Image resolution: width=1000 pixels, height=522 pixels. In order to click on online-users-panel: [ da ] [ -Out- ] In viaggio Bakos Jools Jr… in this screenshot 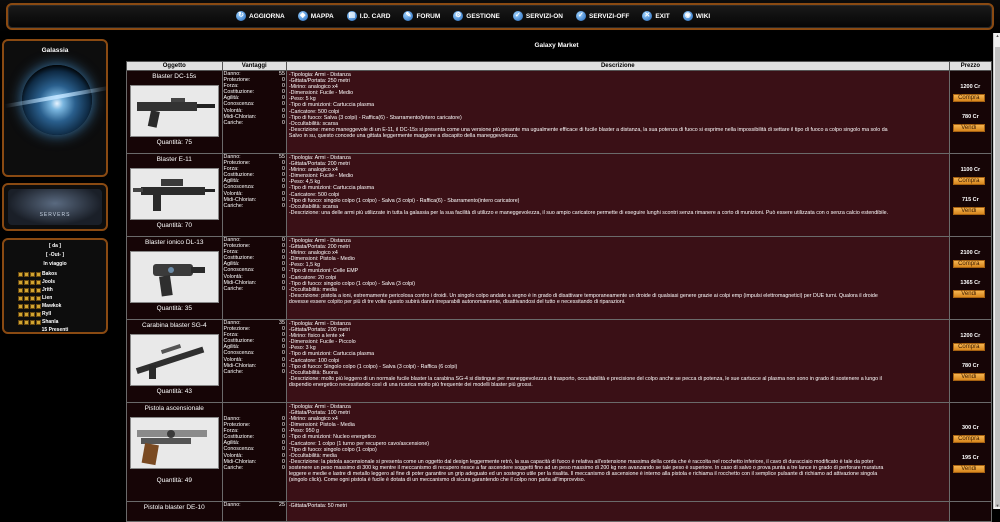, I will do `click(55, 286)`.